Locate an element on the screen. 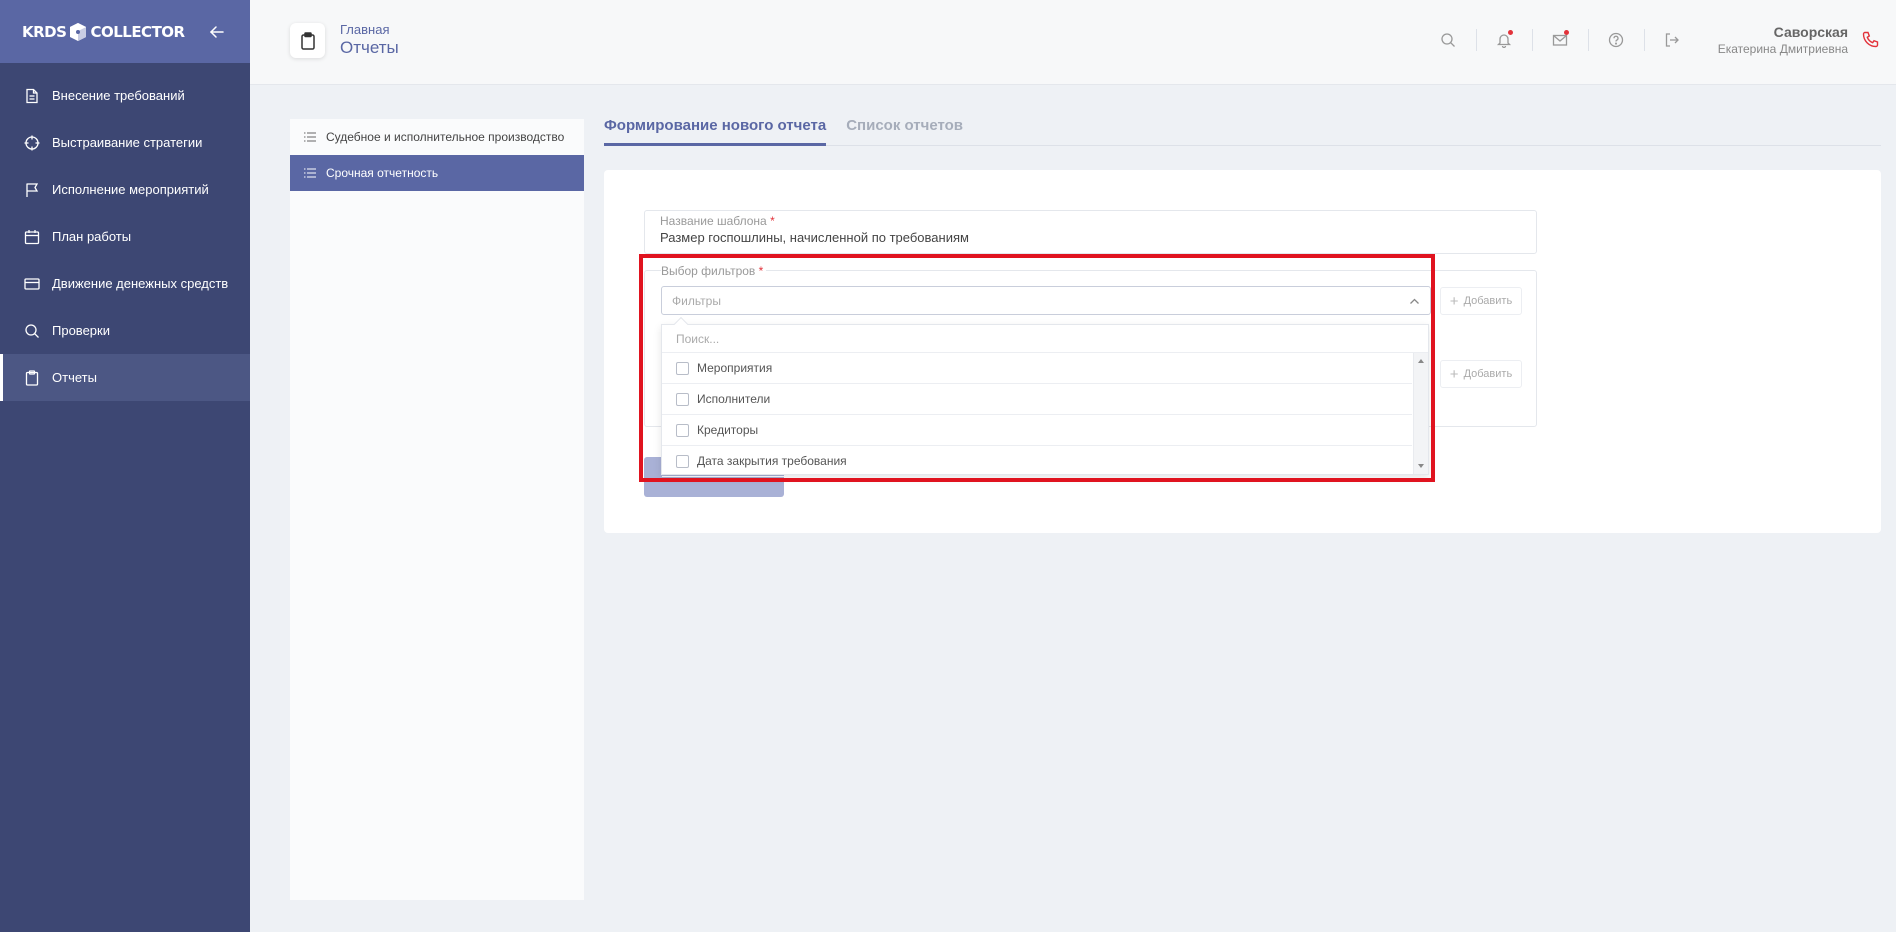 This screenshot has width=1896, height=932. sidebar-item-requirements: Внесение требований is located at coordinates (125, 95).